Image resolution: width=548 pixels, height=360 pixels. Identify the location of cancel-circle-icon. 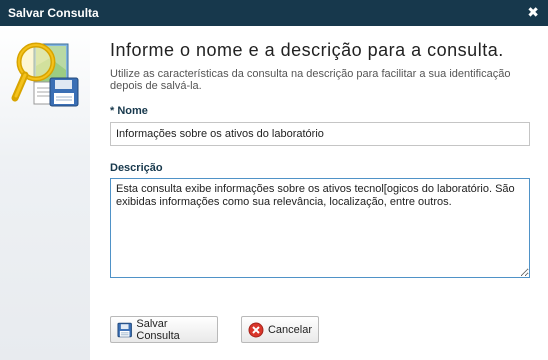
(256, 329).